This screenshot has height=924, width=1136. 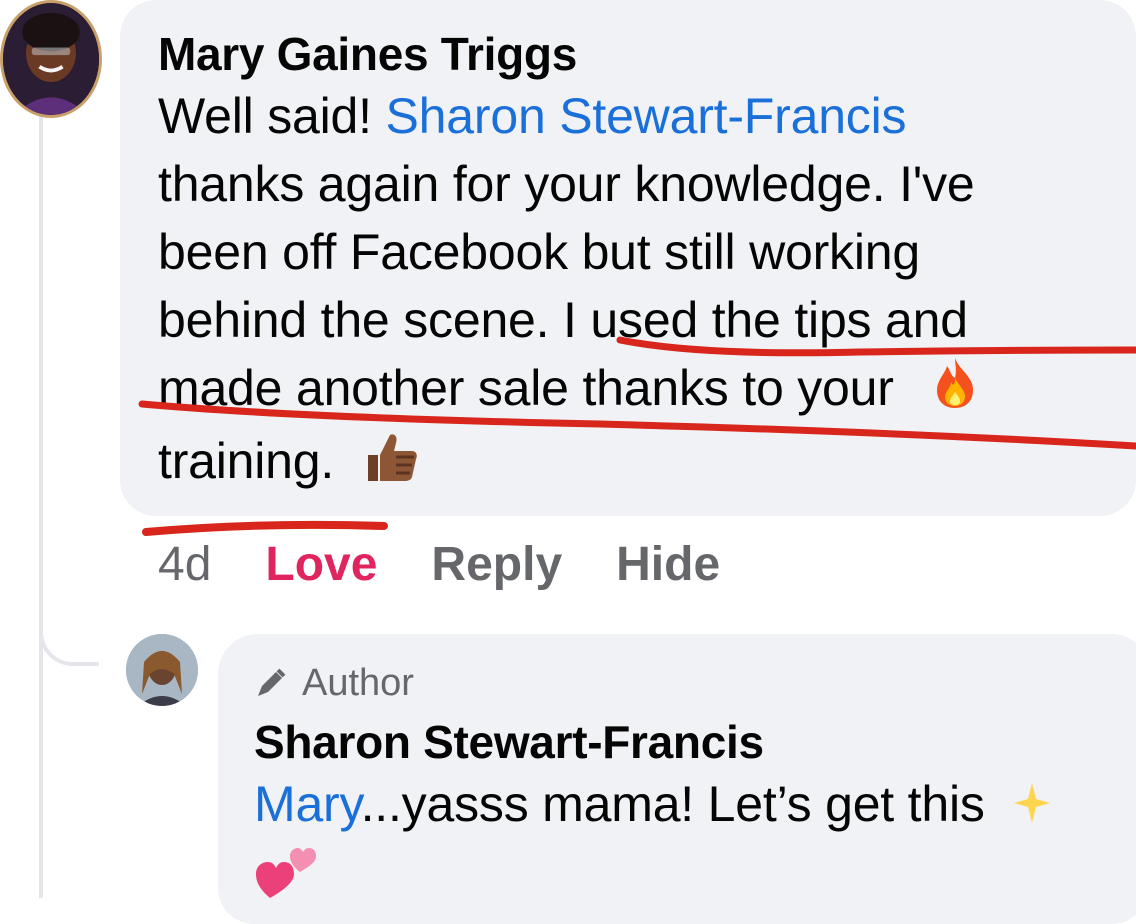 I want to click on comment-line: been off Facebook but still working, so click(x=539, y=252).